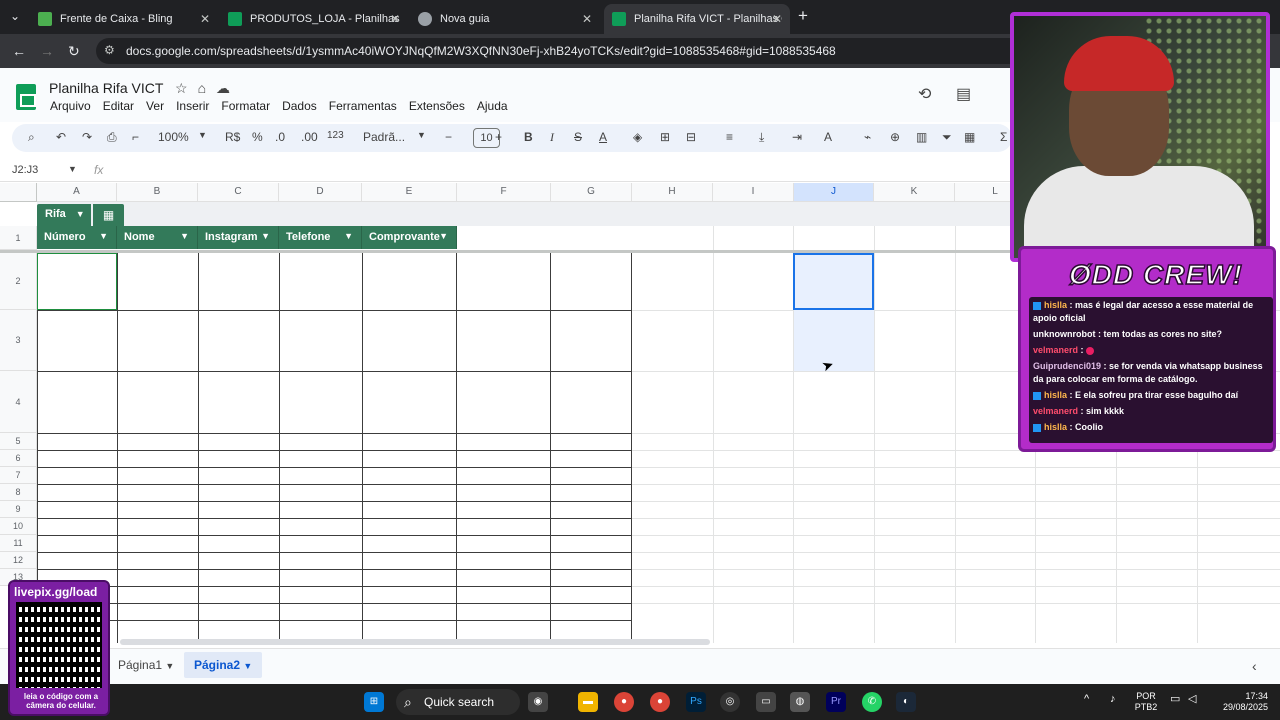 Image resolution: width=1280 pixels, height=720 pixels. What do you see at coordinates (280, 137) in the screenshot?
I see `decrease-decimal-button: .0` at bounding box center [280, 137].